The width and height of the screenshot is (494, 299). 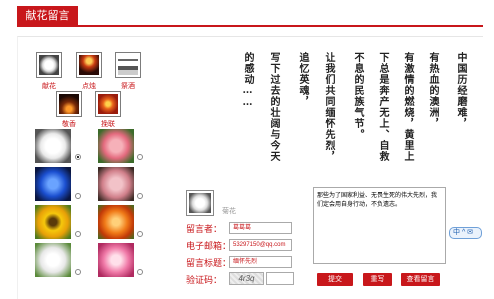 I want to click on email-label: 电子邮箱：, so click(x=209, y=246).